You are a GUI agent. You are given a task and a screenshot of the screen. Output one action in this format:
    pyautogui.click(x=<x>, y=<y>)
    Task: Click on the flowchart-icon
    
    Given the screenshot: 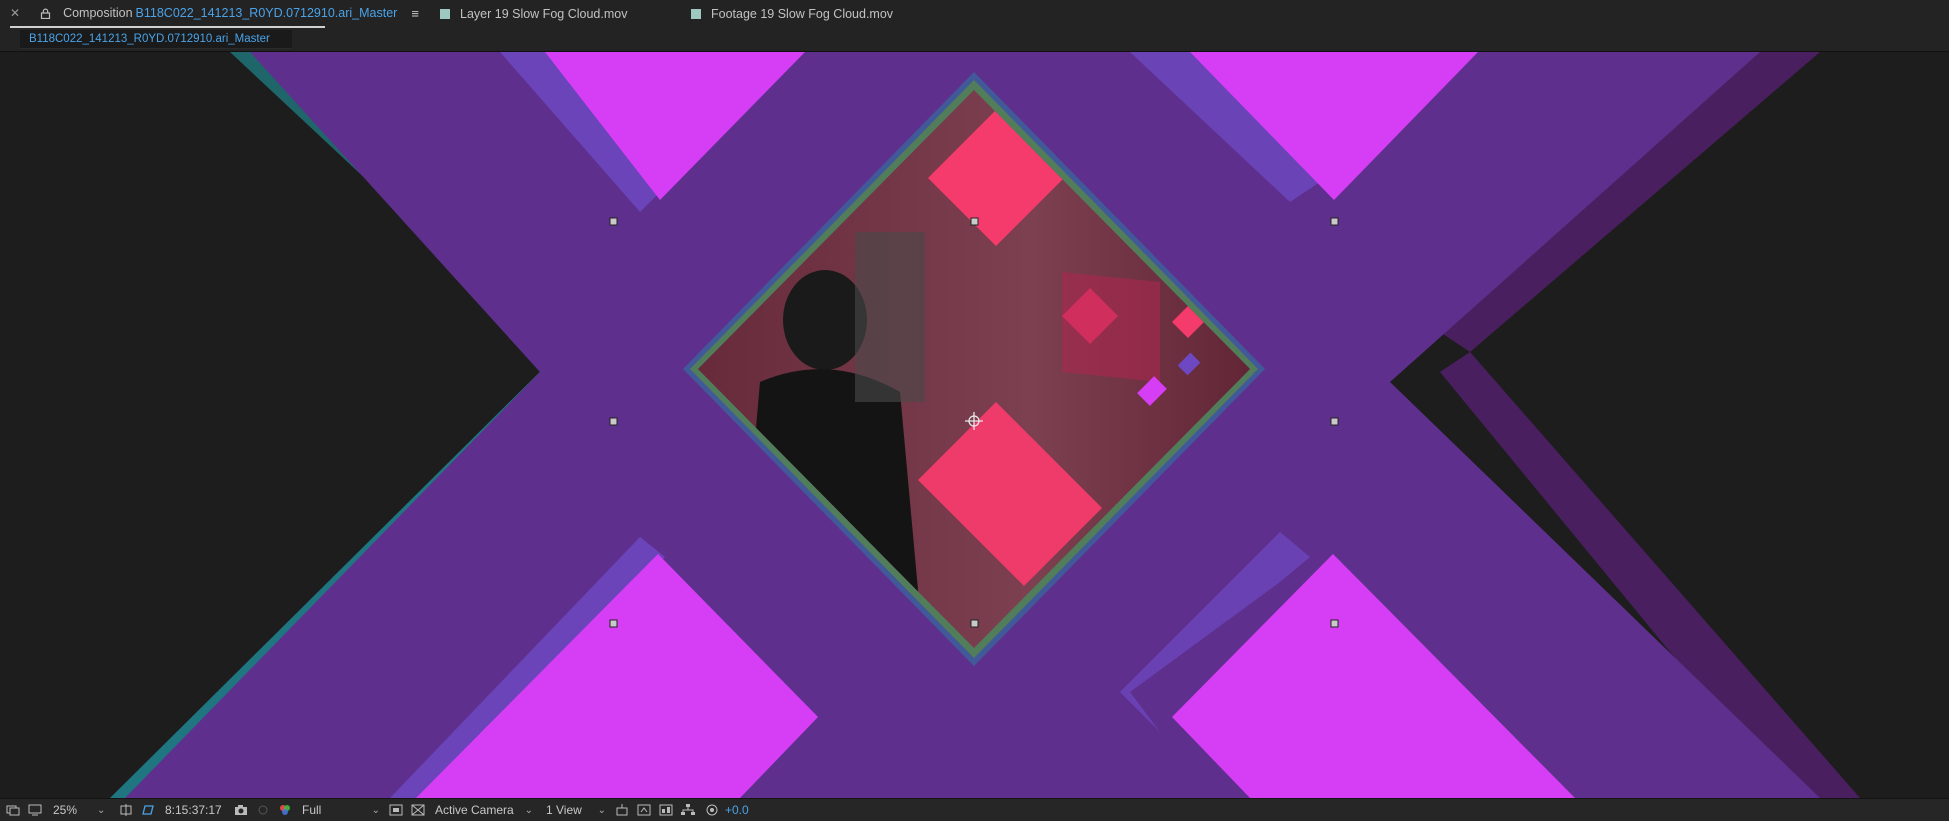 What is the action you would take?
    pyautogui.click(x=688, y=810)
    